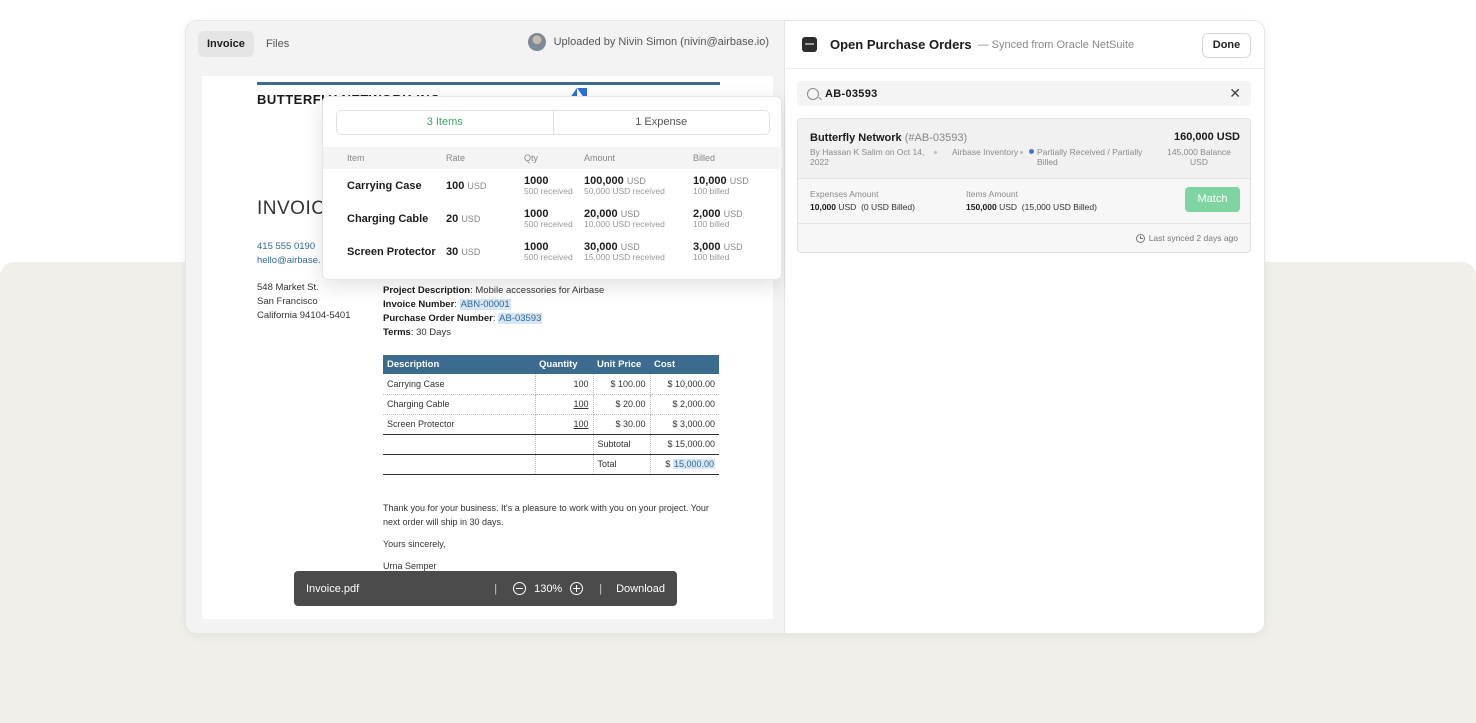 This screenshot has width=1476, height=723. What do you see at coordinates (536, 42) in the screenshot?
I see `avatar` at bounding box center [536, 42].